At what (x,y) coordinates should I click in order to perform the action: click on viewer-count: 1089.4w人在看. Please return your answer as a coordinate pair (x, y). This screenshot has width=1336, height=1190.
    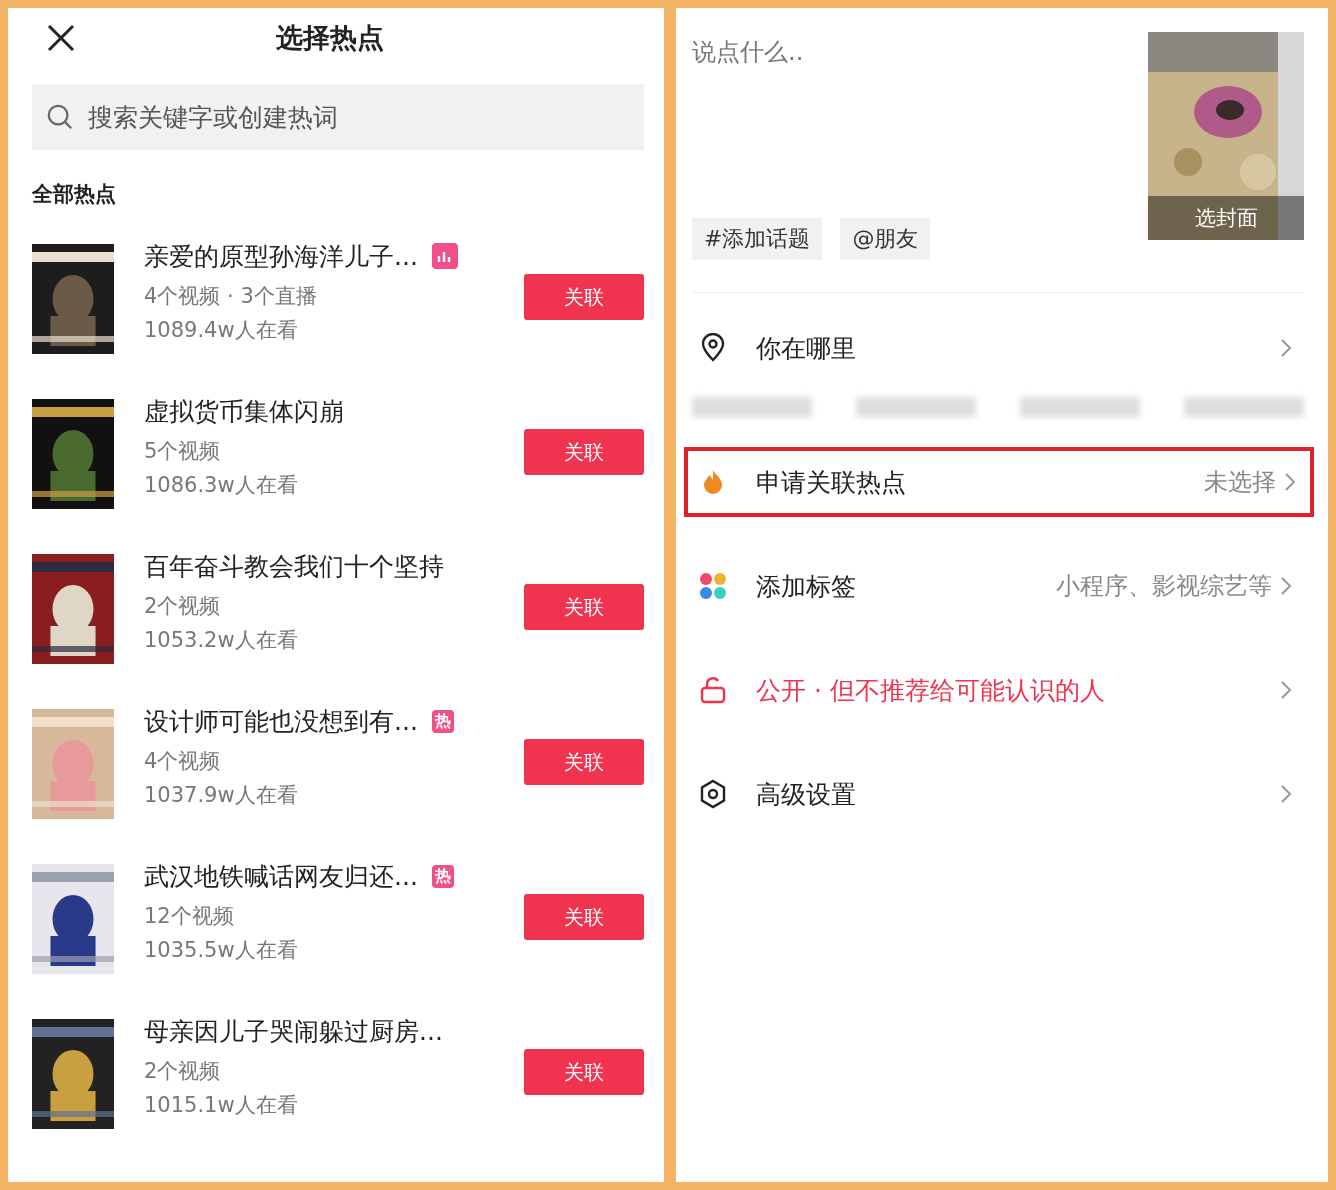
    Looking at the image, I should click on (221, 330).